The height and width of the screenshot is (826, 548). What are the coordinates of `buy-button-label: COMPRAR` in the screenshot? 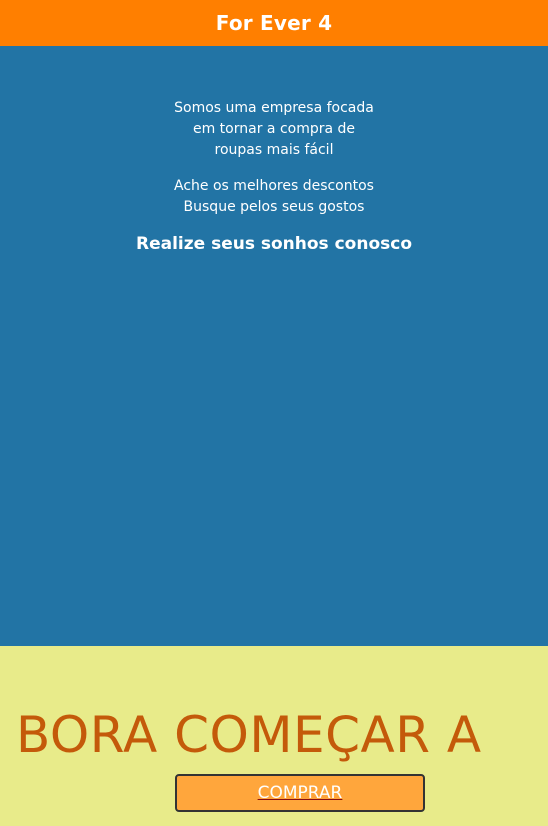 It's located at (300, 793).